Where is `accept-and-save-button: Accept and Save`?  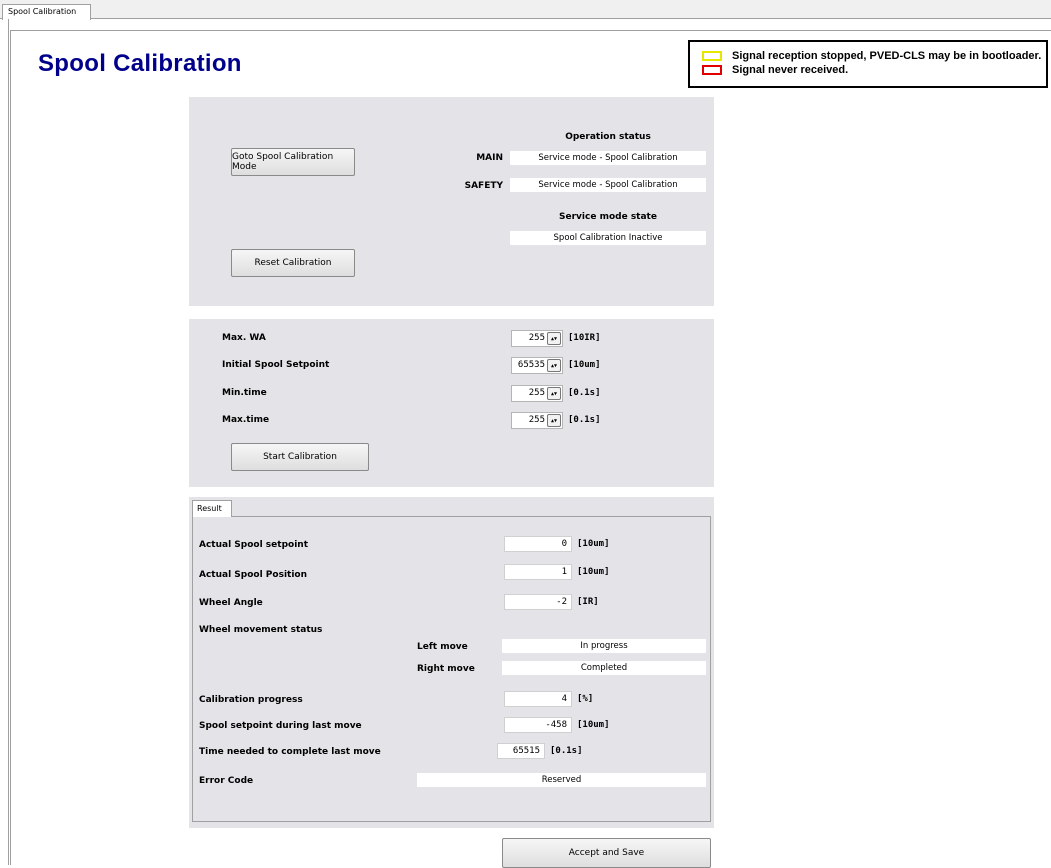
accept-and-save-button: Accept and Save is located at coordinates (606, 853).